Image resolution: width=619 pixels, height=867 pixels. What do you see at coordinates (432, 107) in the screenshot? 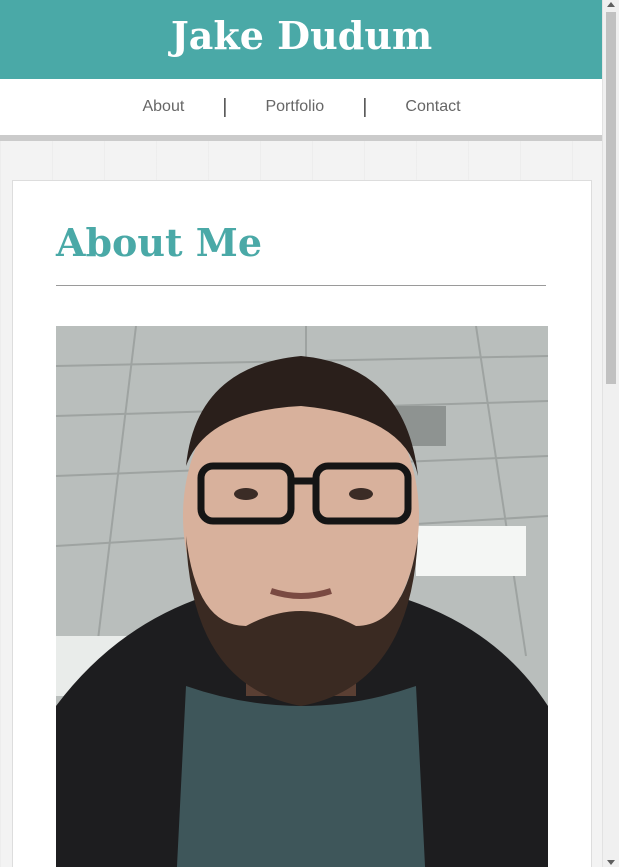
I see `nav-link-contact: Contact` at bounding box center [432, 107].